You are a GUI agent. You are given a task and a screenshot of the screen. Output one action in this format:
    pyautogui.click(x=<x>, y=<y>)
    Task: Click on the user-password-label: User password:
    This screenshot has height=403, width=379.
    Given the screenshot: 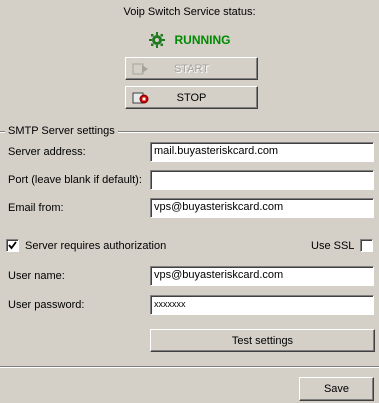 What is the action you would take?
    pyautogui.click(x=46, y=305)
    